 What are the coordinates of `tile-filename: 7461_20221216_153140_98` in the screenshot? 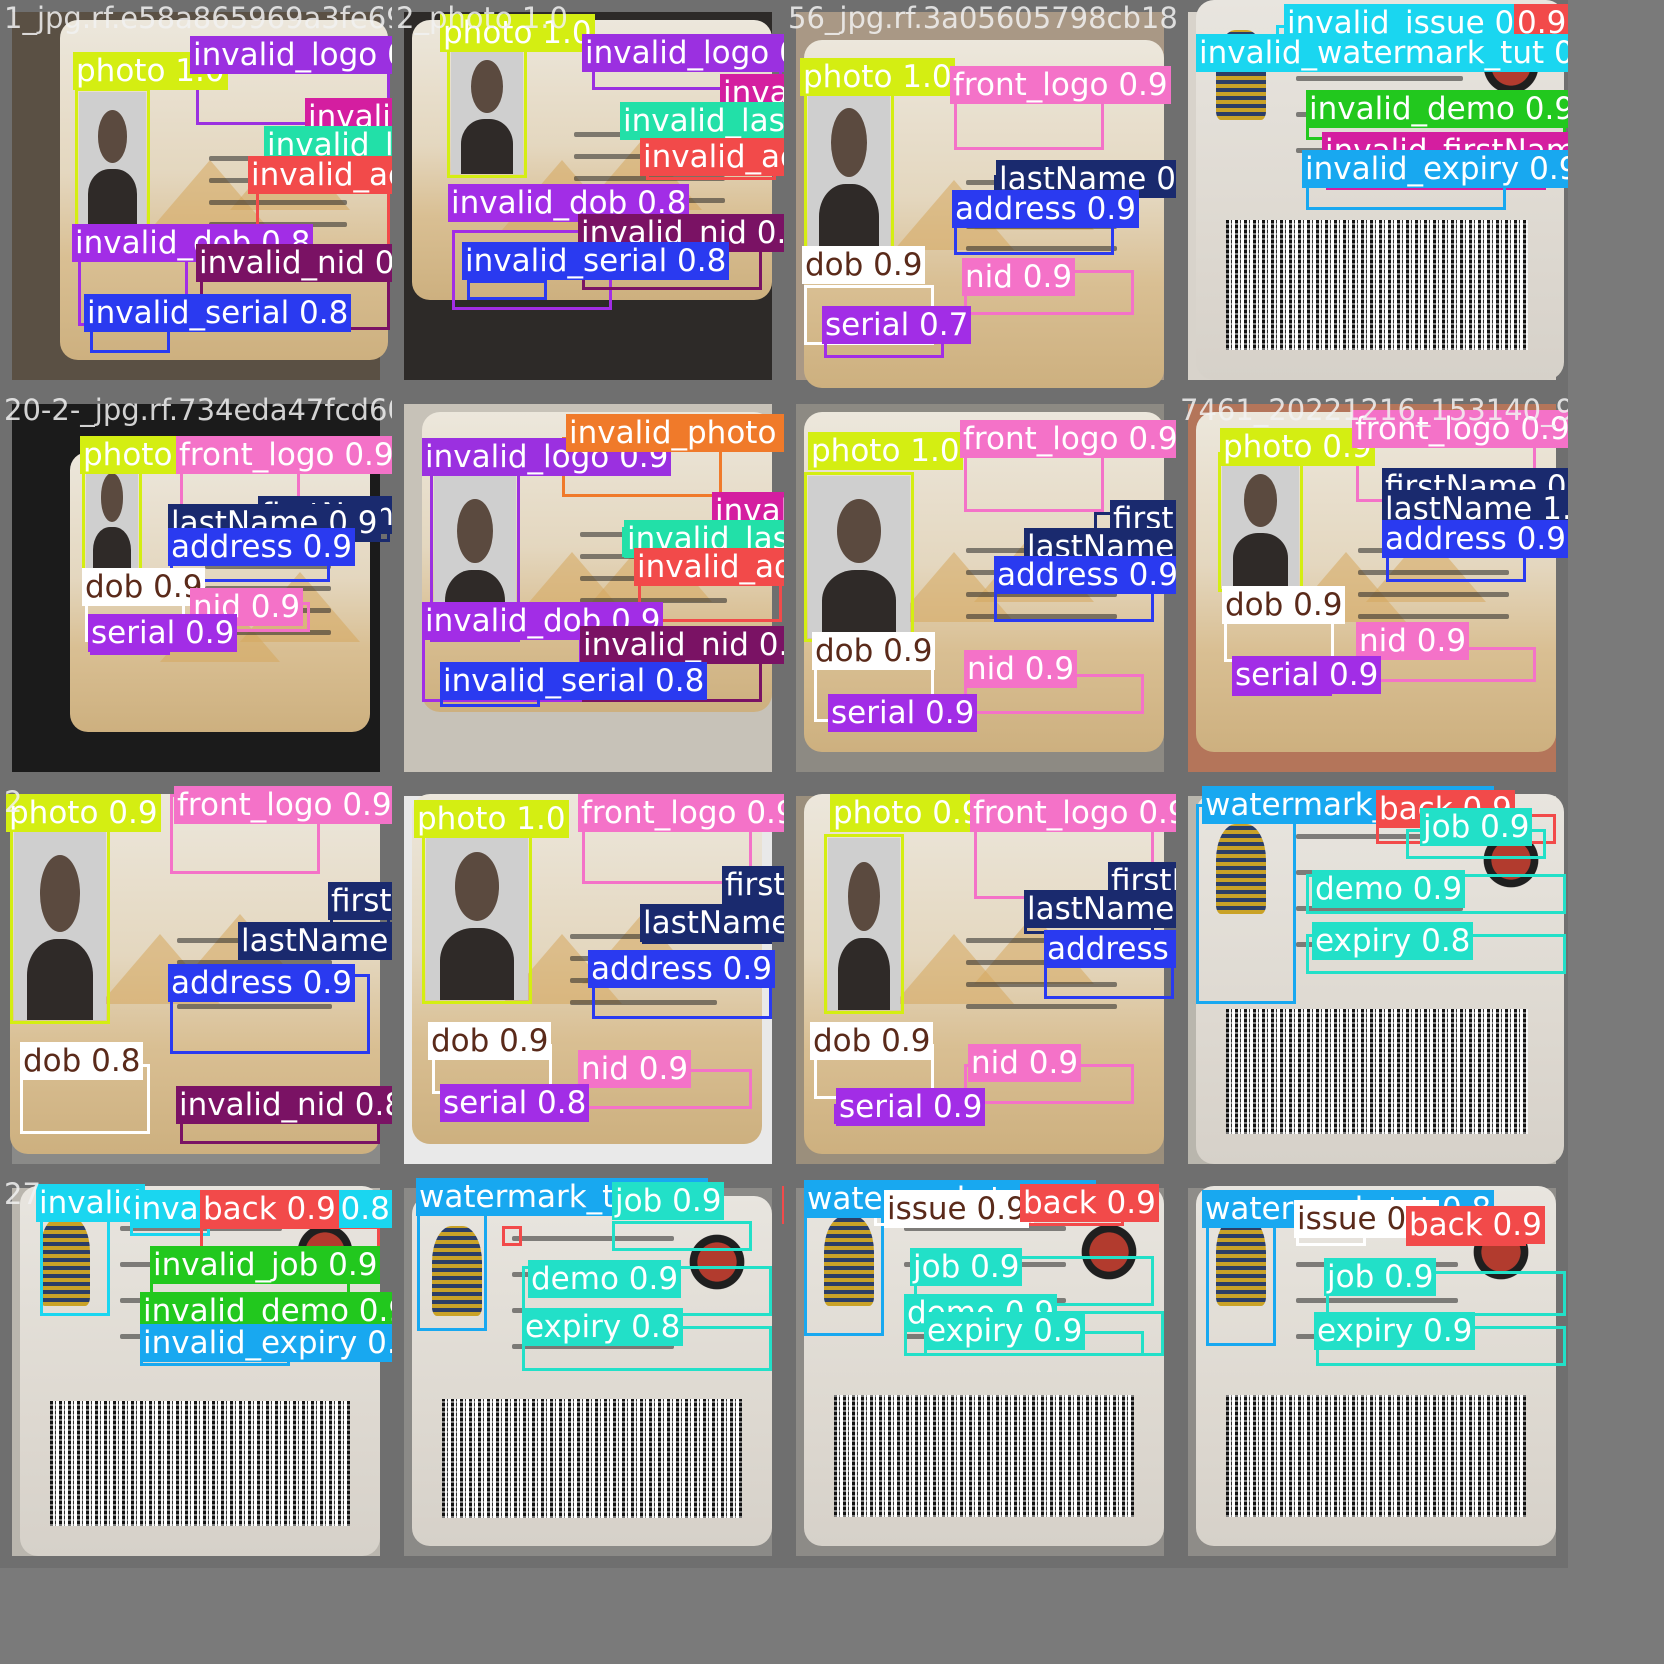 It's located at (1374, 410).